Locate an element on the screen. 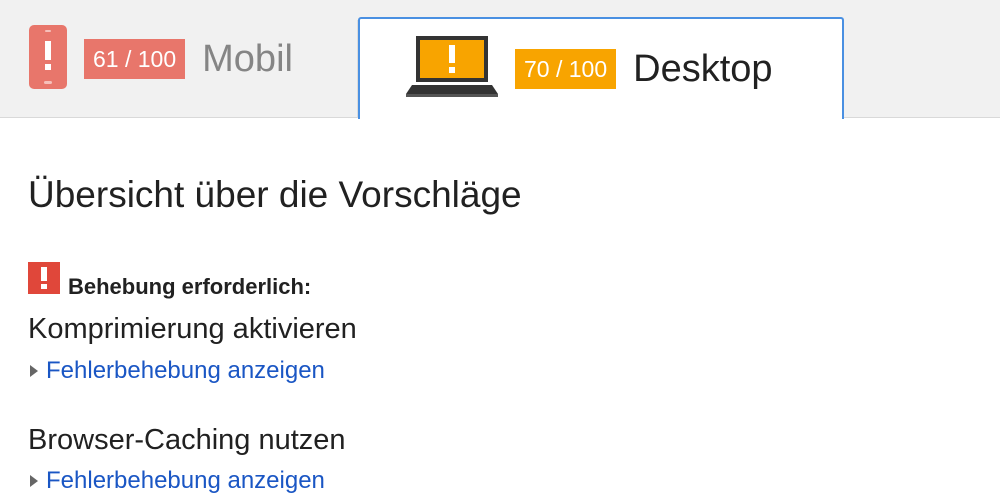 The width and height of the screenshot is (1000, 500). laptop-warning-icon is located at coordinates (452, 69).